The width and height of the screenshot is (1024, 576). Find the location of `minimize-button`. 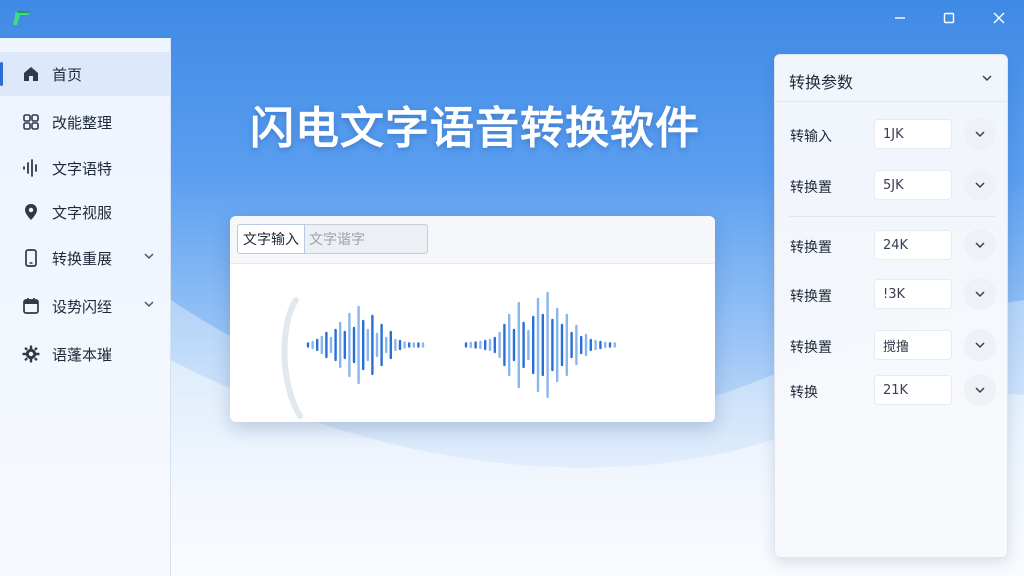

minimize-button is located at coordinates (900, 18).